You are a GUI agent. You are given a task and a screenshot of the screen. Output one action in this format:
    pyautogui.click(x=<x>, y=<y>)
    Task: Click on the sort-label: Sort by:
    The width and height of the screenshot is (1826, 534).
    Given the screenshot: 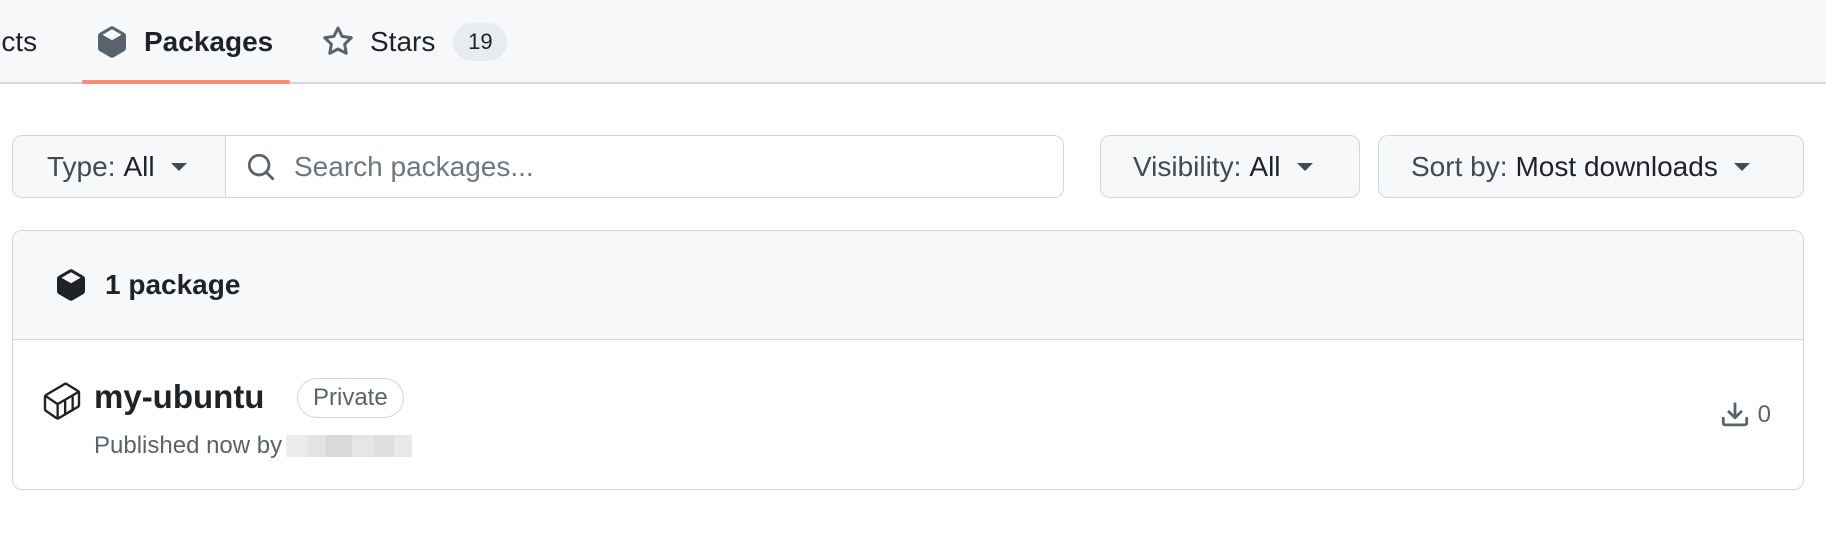 What is the action you would take?
    pyautogui.click(x=1459, y=166)
    